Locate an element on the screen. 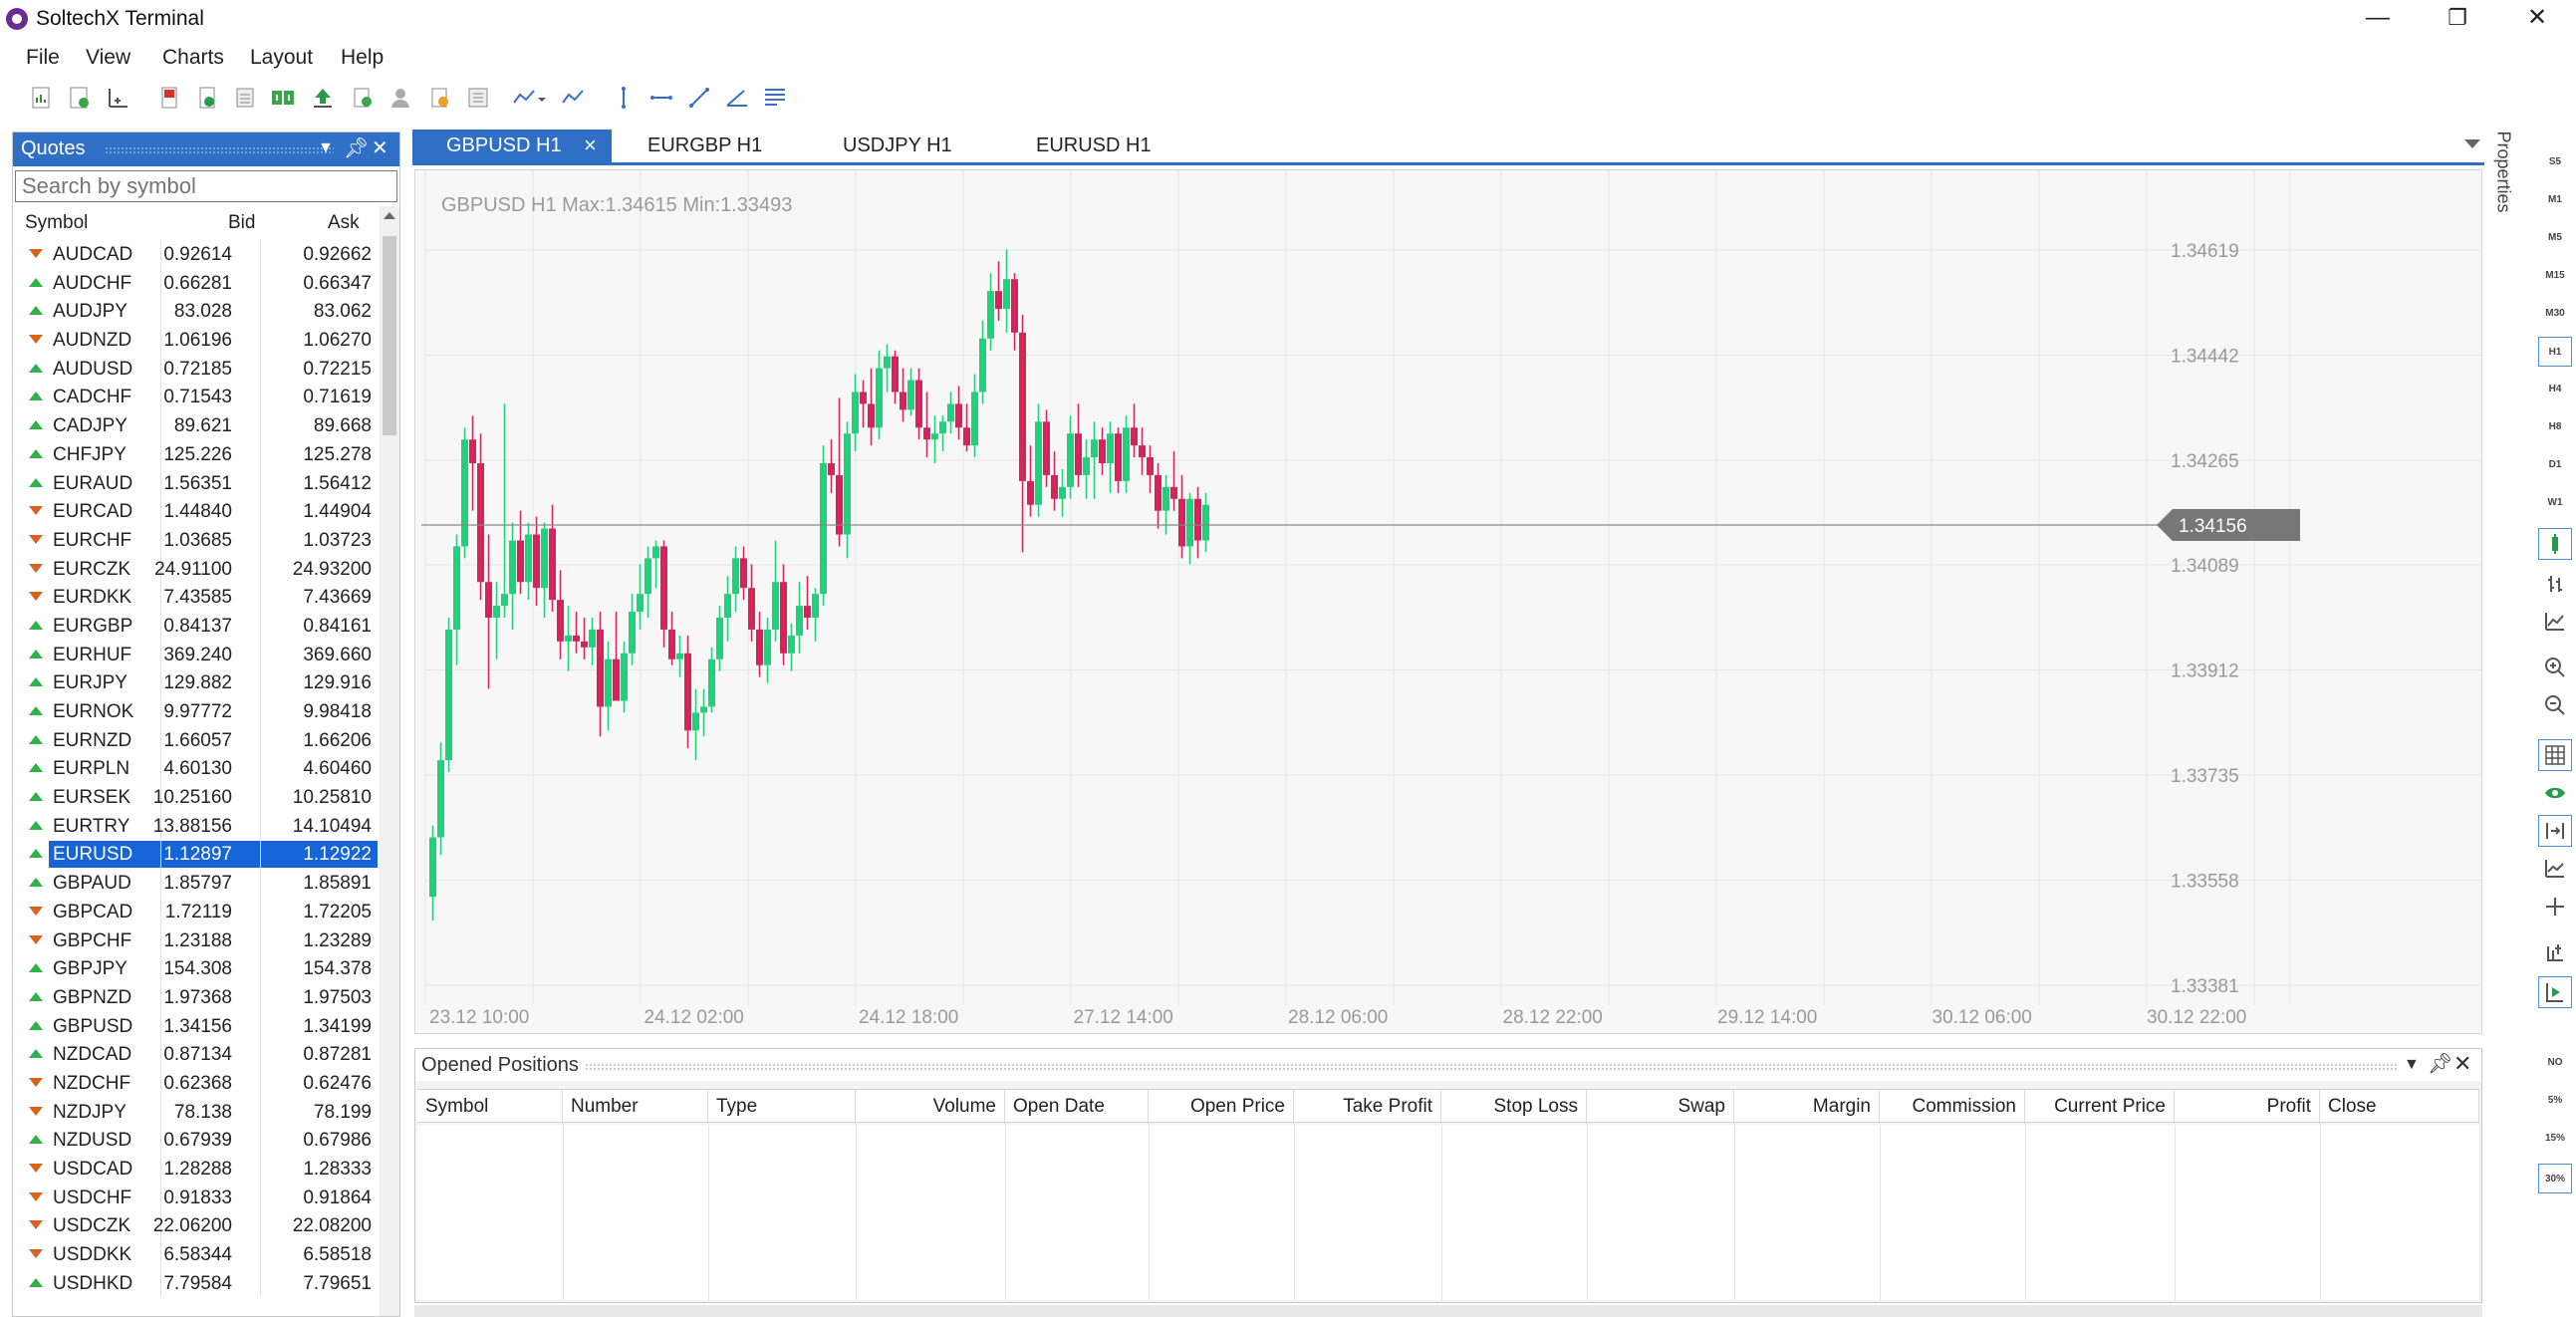 This screenshot has height=1317, width=2576. quote-row: NZDCHF 0.62368 0.62476 is located at coordinates (195, 1083).